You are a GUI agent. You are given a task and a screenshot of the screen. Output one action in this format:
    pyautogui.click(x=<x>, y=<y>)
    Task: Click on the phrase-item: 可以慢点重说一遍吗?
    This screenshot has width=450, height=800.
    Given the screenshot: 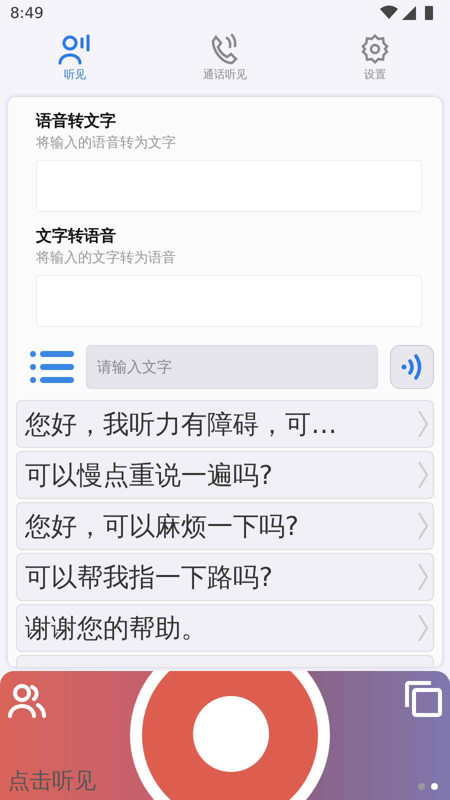 What is the action you would take?
    pyautogui.click(x=225, y=475)
    